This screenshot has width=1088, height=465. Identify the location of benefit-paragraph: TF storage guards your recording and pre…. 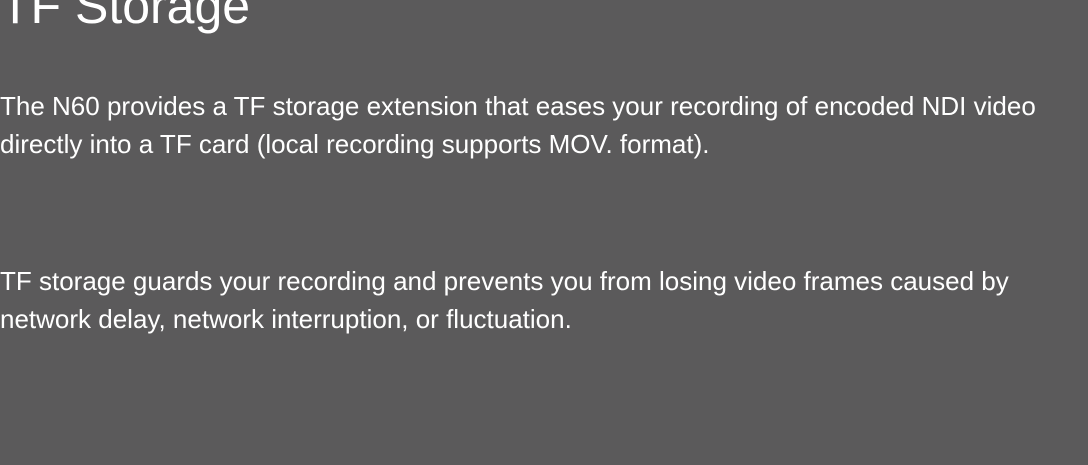
(504, 300).